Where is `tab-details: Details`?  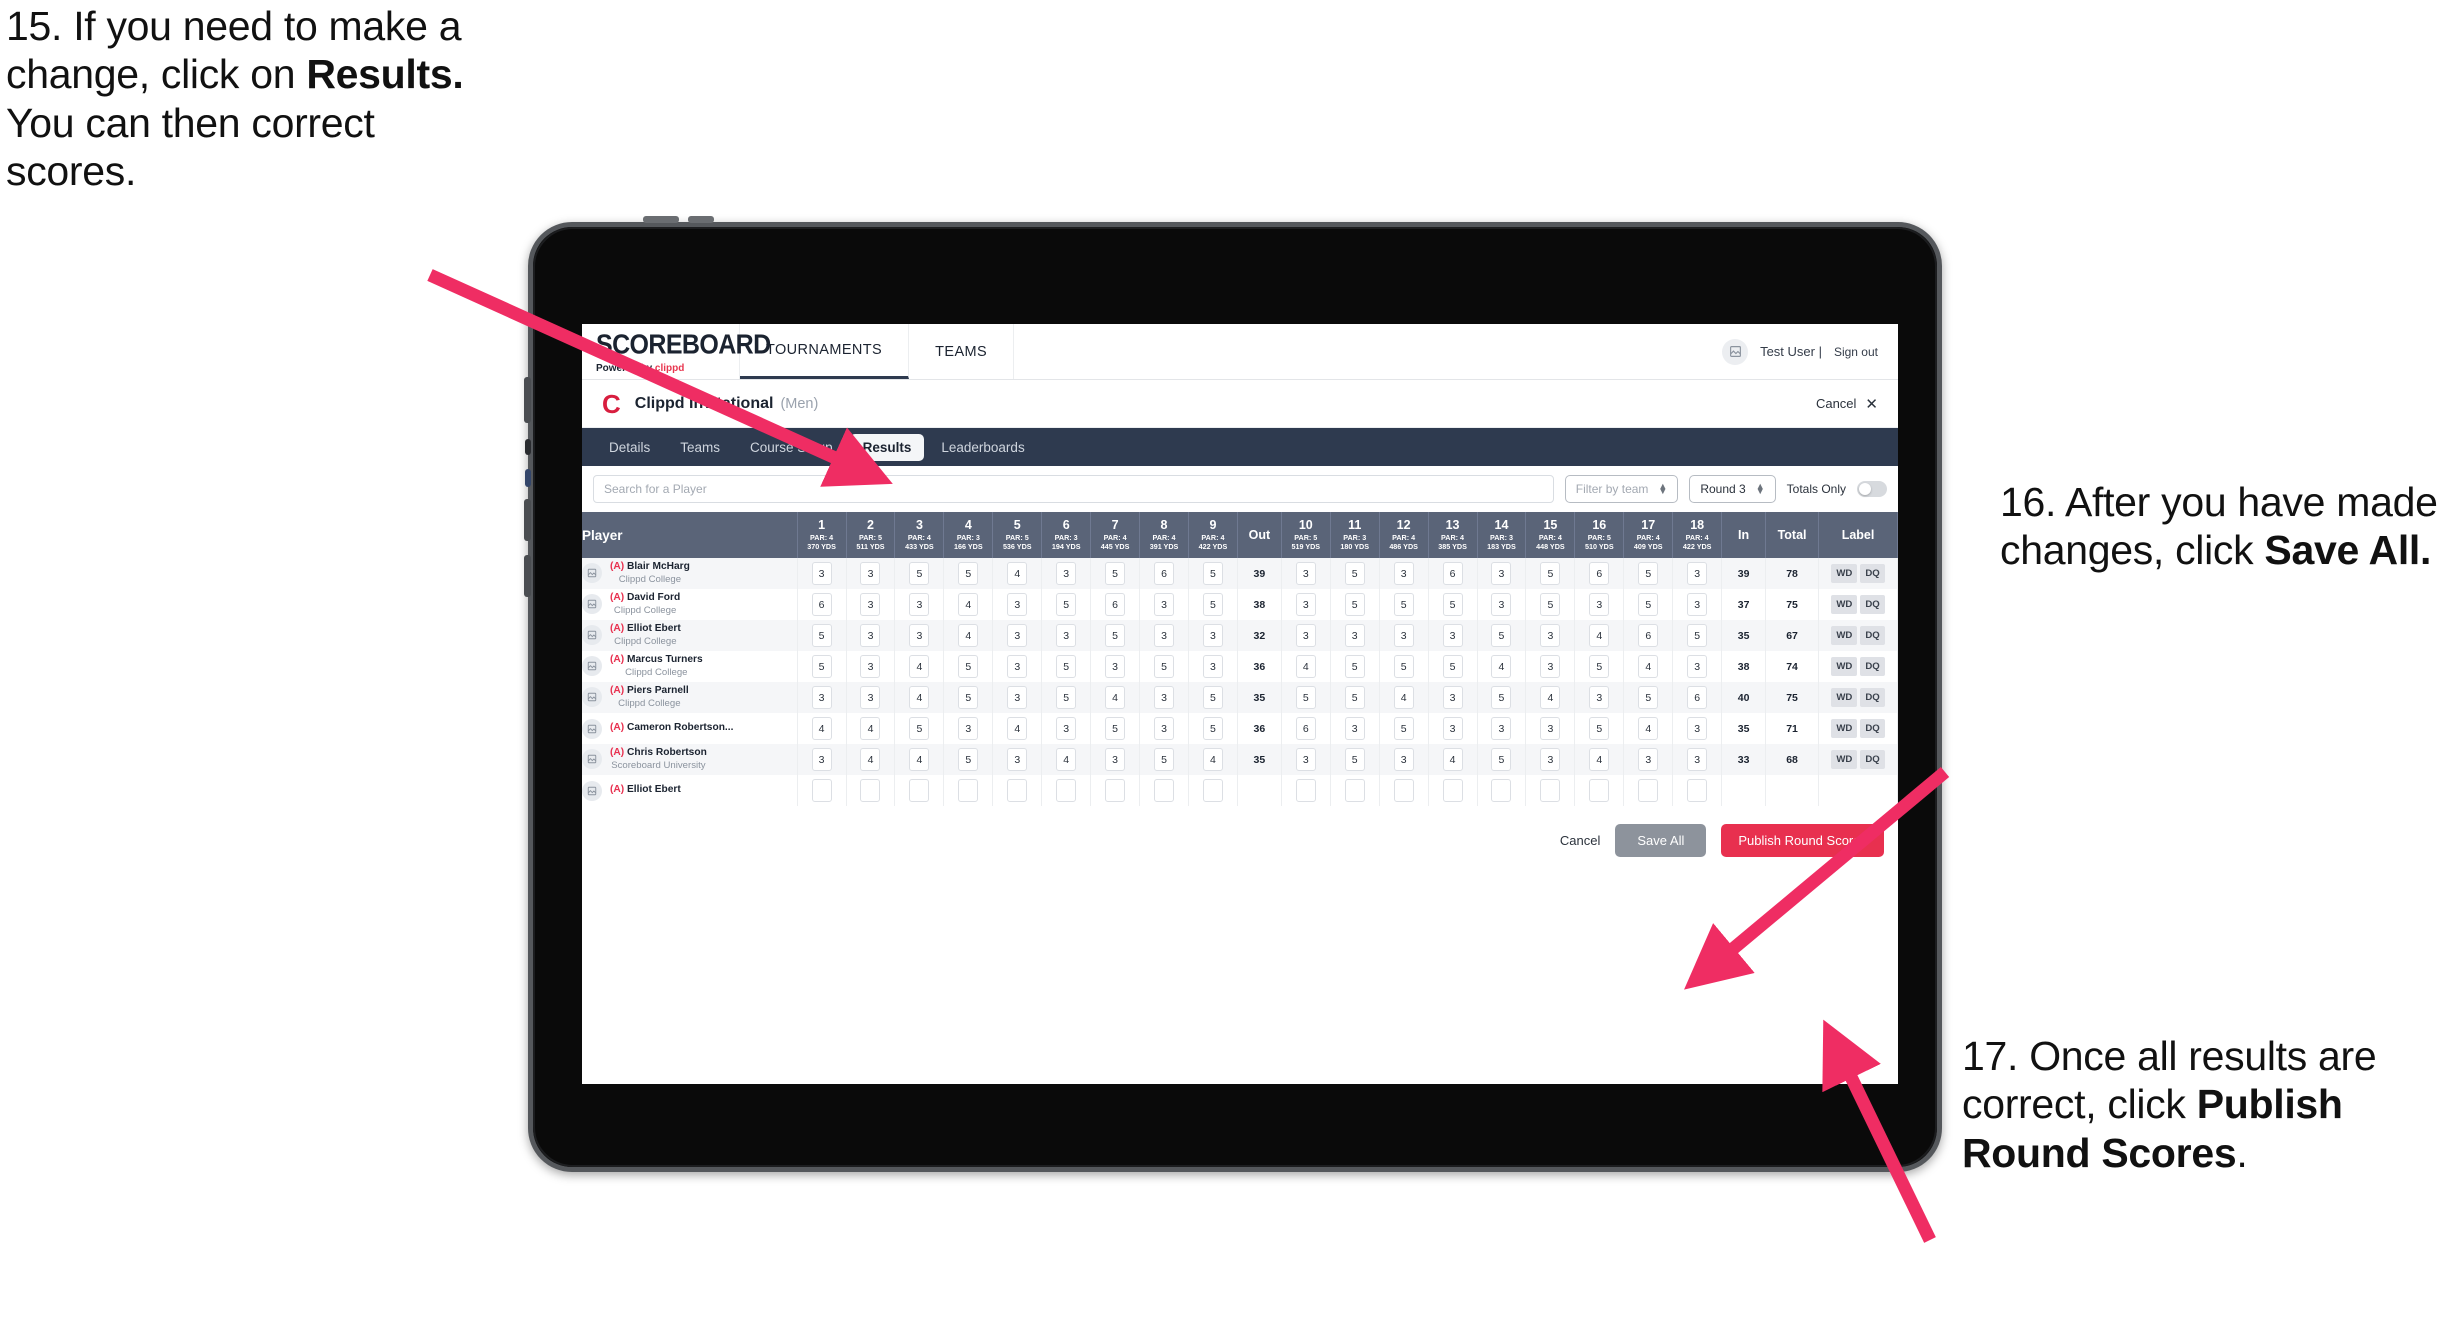 tab-details: Details is located at coordinates (629, 447).